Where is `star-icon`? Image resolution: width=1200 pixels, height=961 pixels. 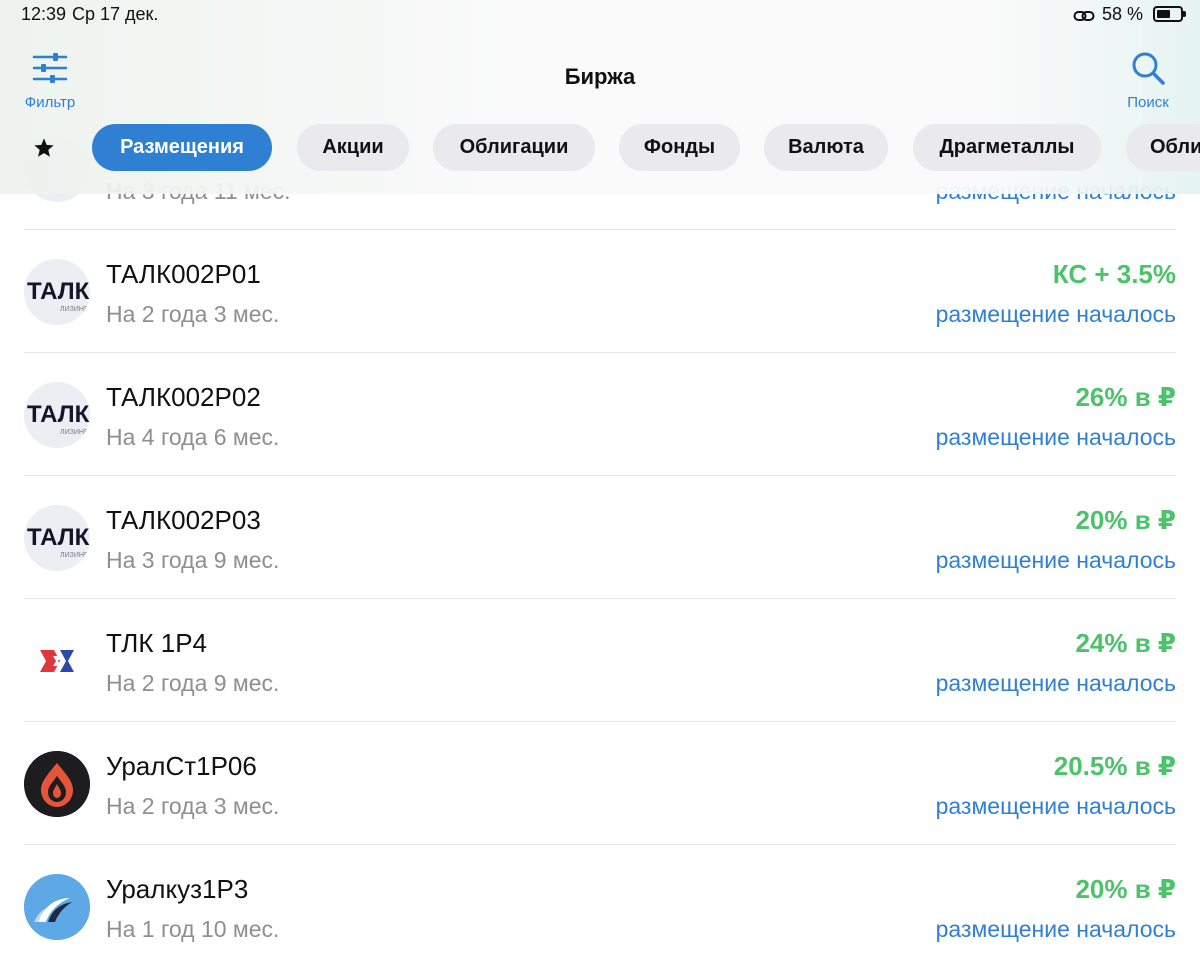 star-icon is located at coordinates (44, 147).